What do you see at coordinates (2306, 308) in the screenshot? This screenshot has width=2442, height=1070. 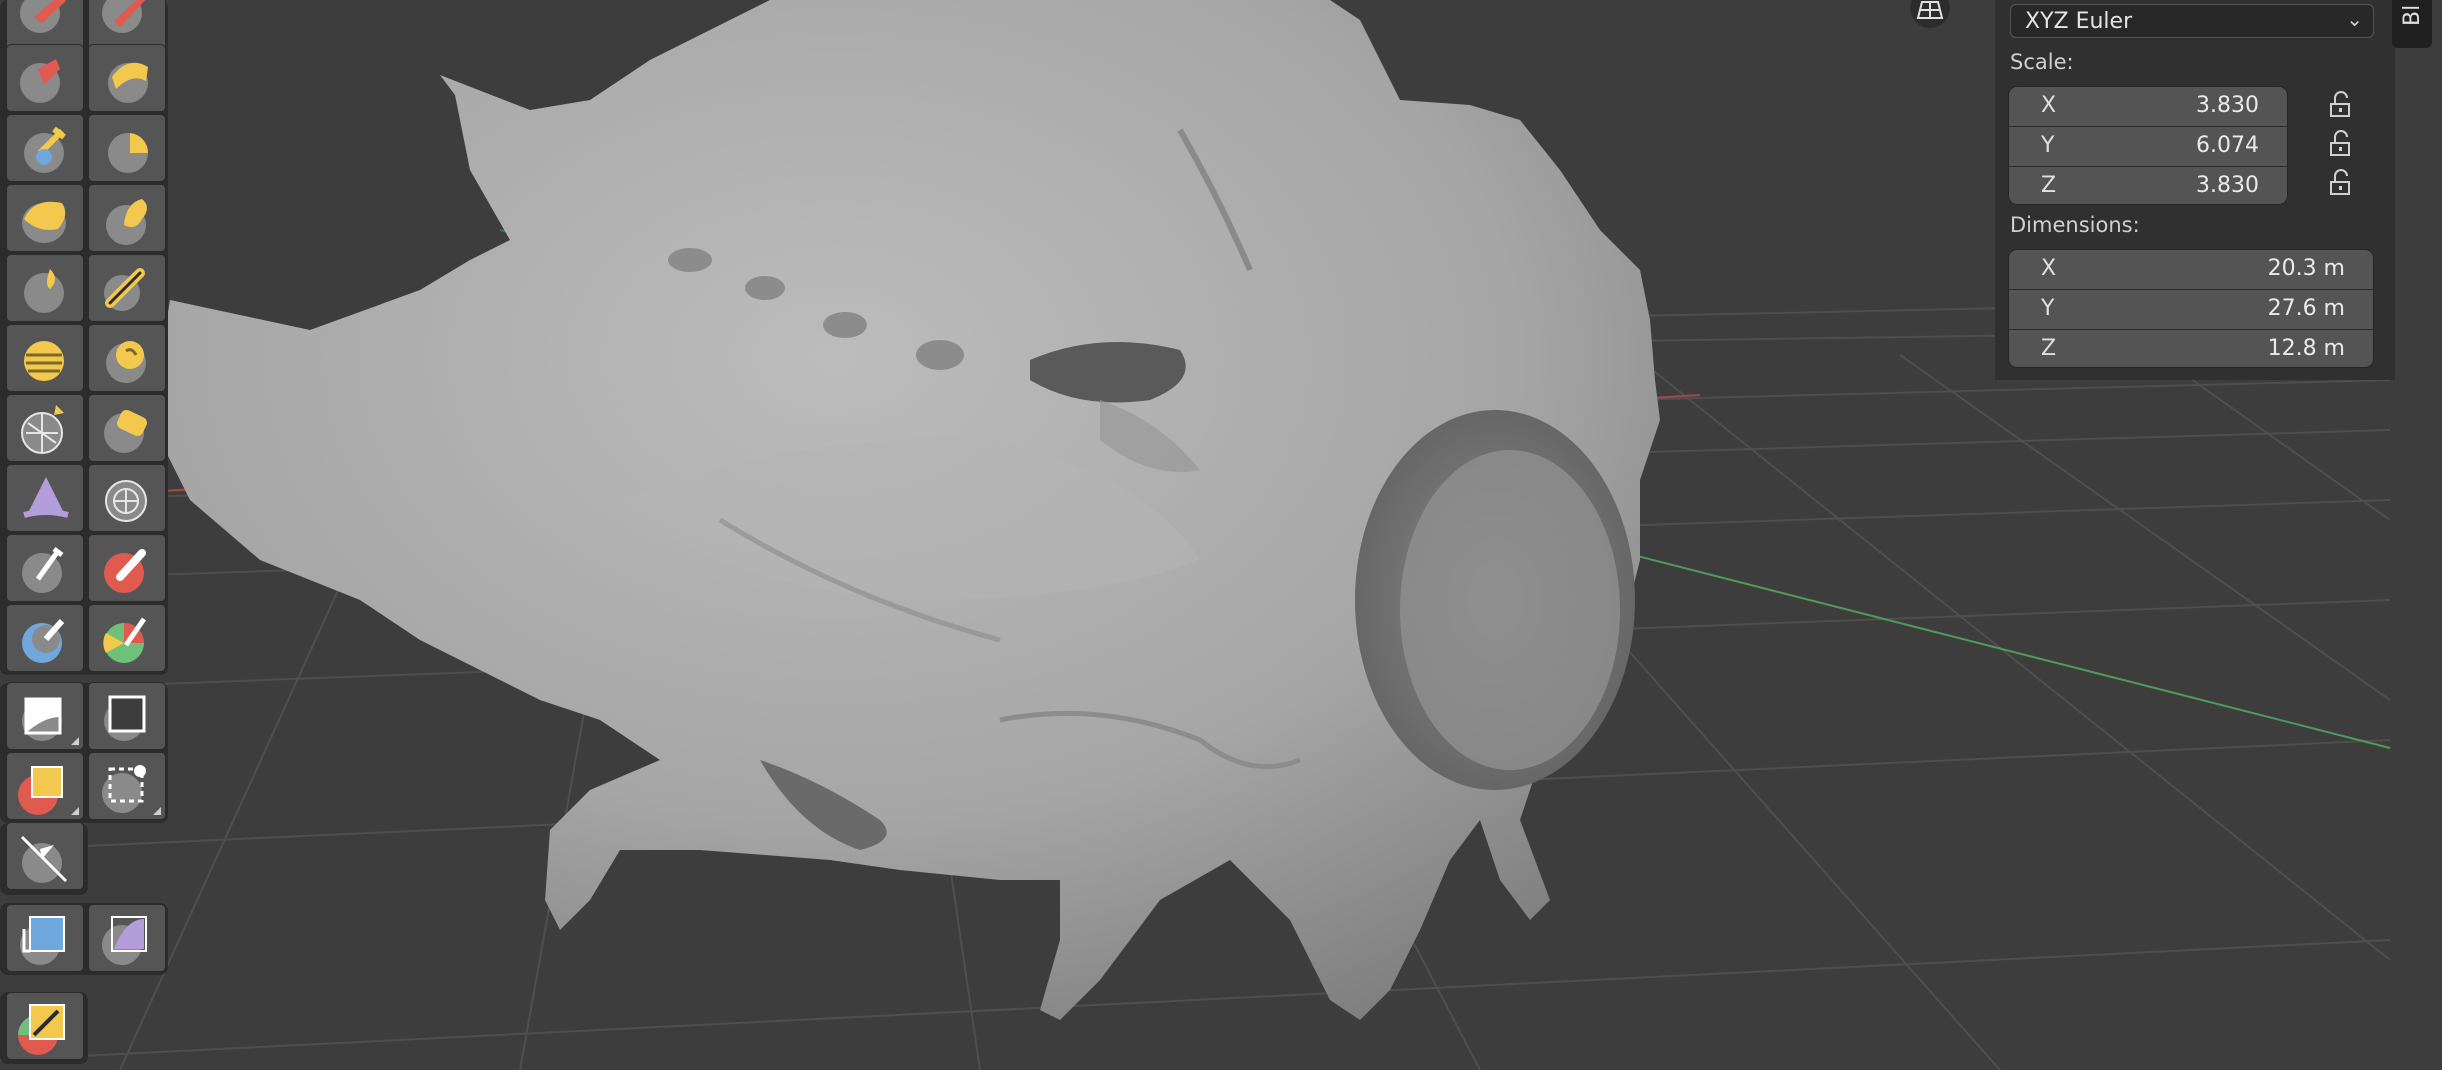 I see `value: 27.6 m` at bounding box center [2306, 308].